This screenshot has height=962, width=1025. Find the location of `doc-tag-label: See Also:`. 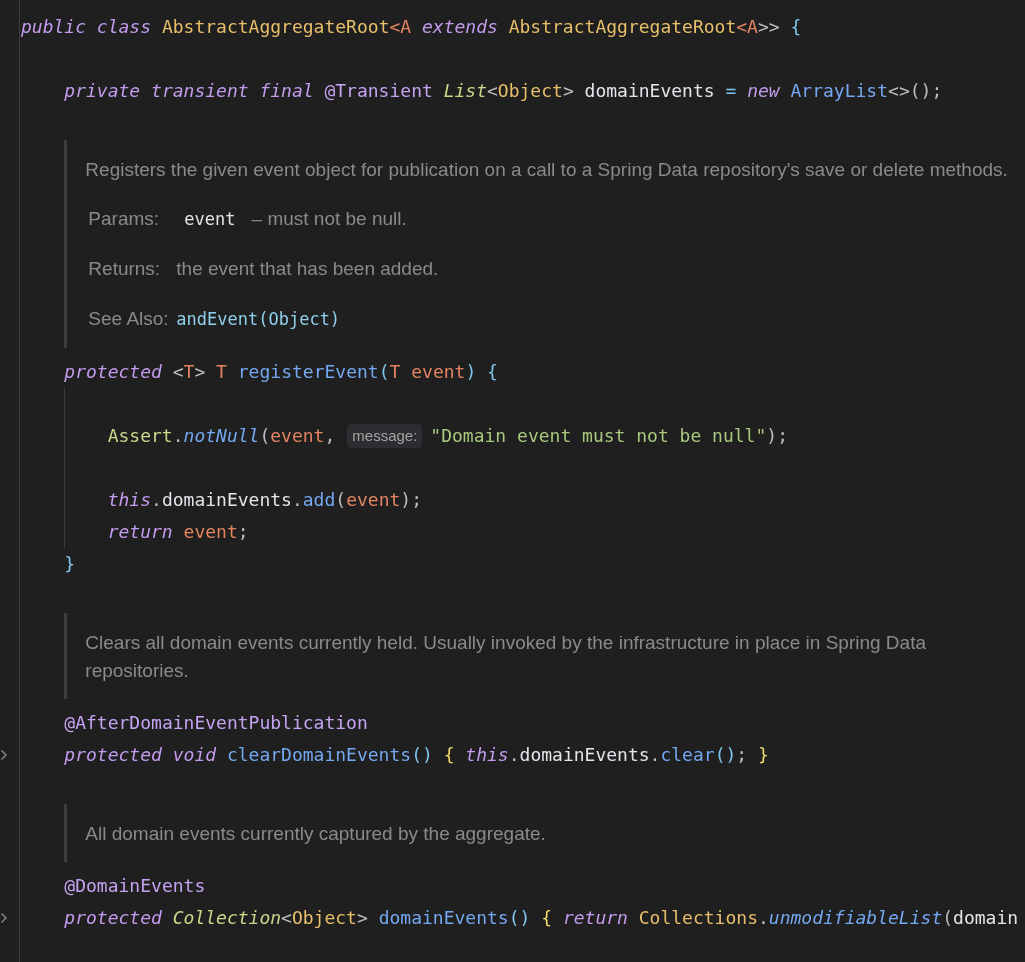

doc-tag-label: See Also: is located at coordinates (129, 319).